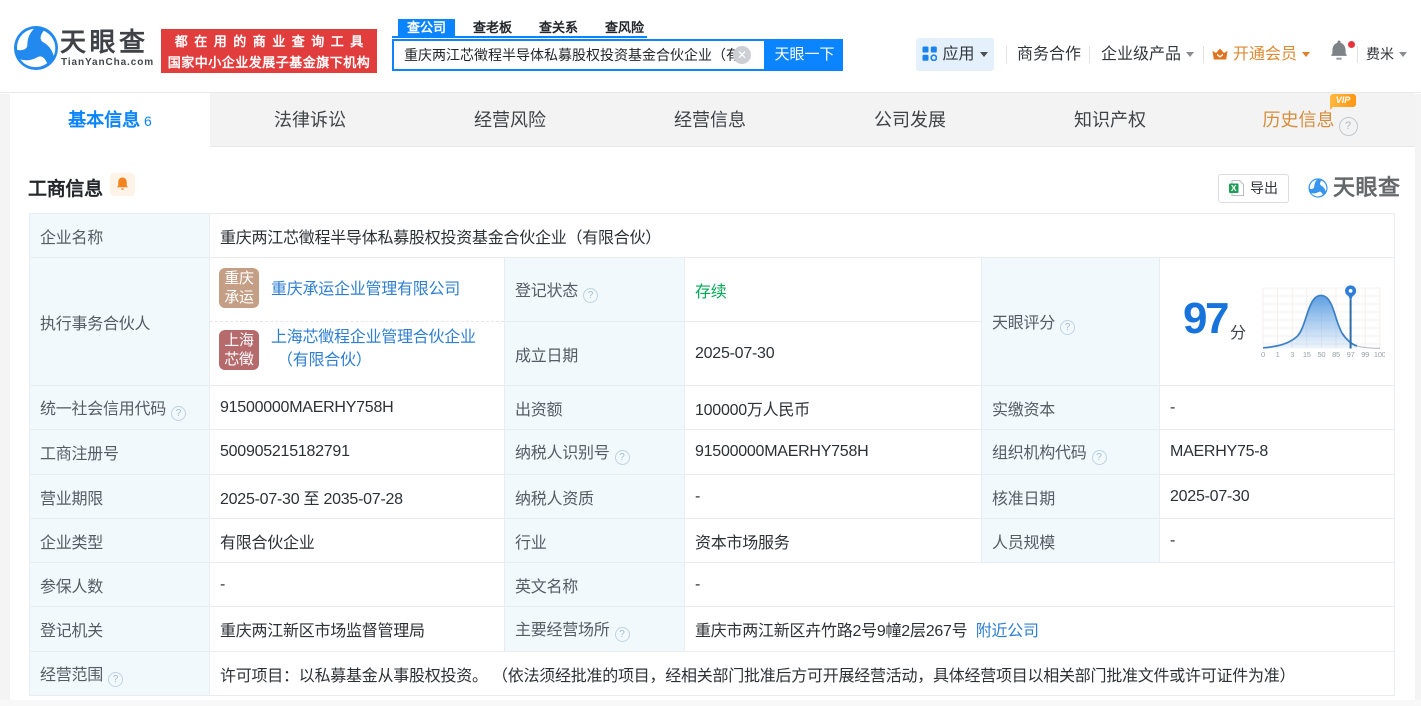  I want to click on svg-text: 1, so click(1278, 354).